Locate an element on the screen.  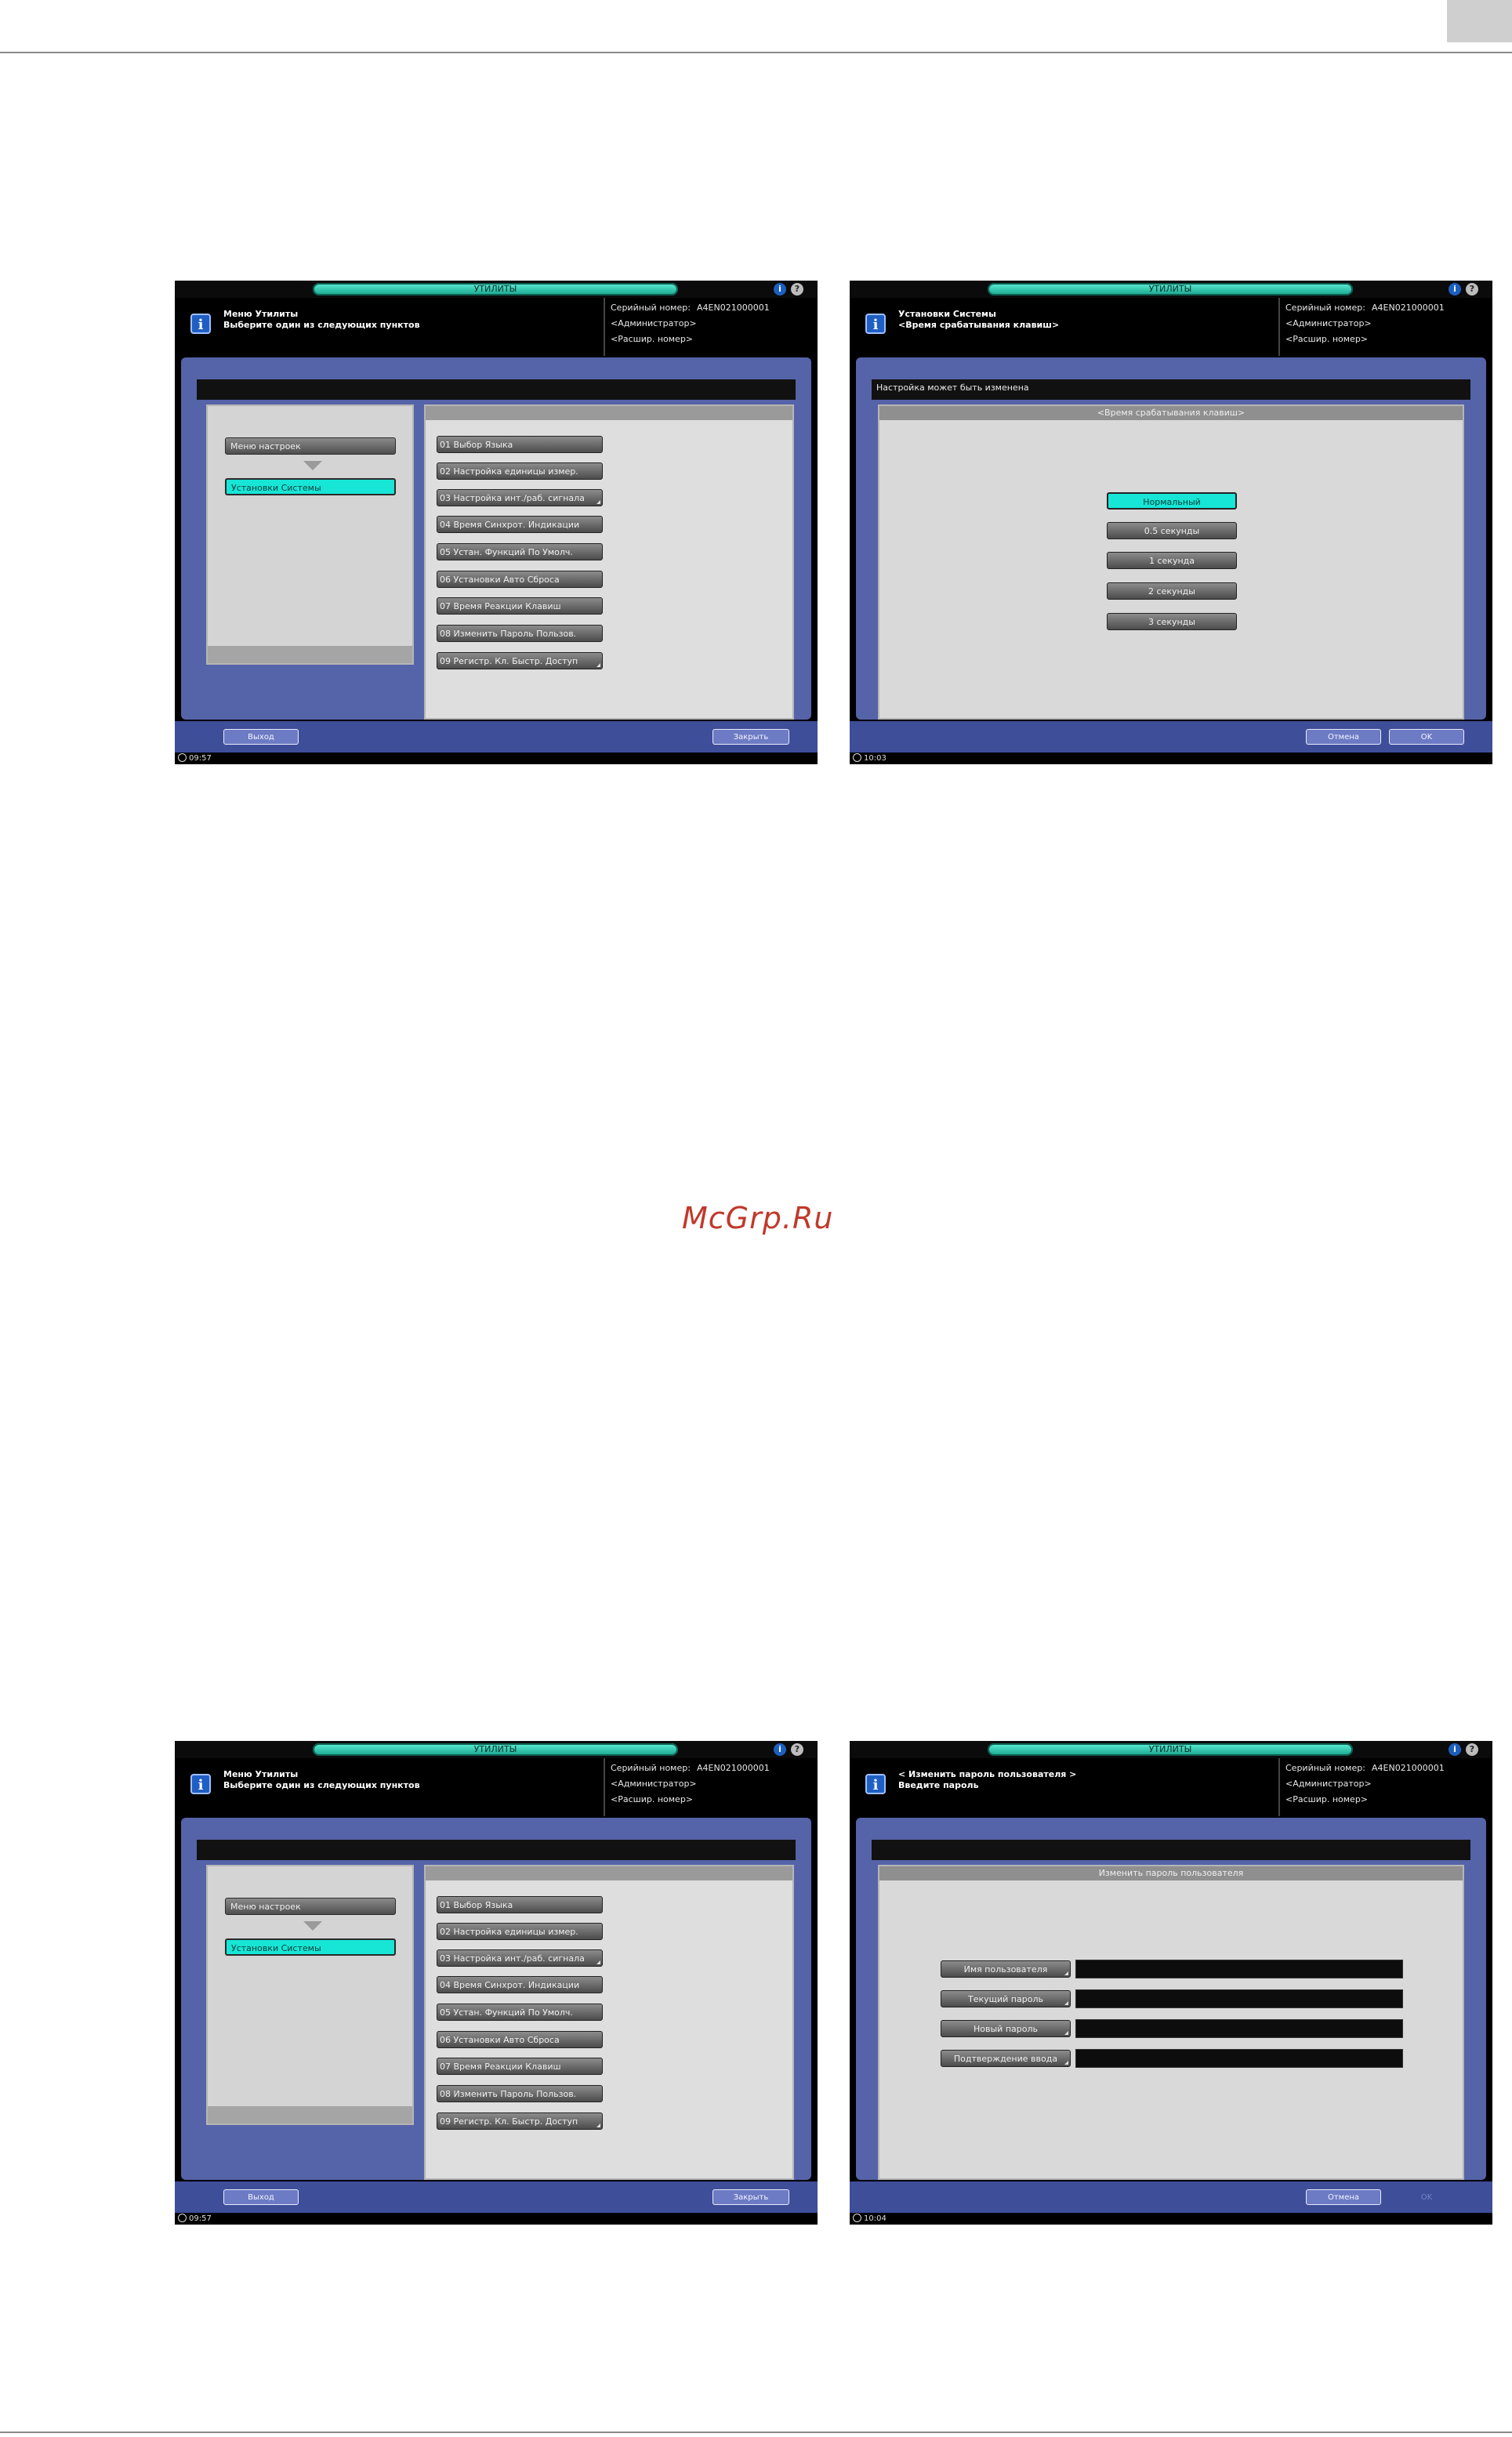
option-2s-button: 2 секунды is located at coordinates (1172, 591).